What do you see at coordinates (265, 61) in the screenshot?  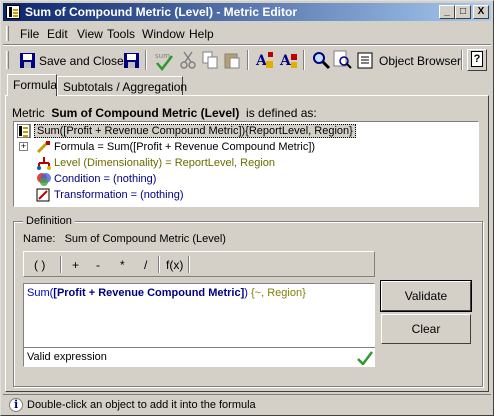 I see `find-replace-icon: A` at bounding box center [265, 61].